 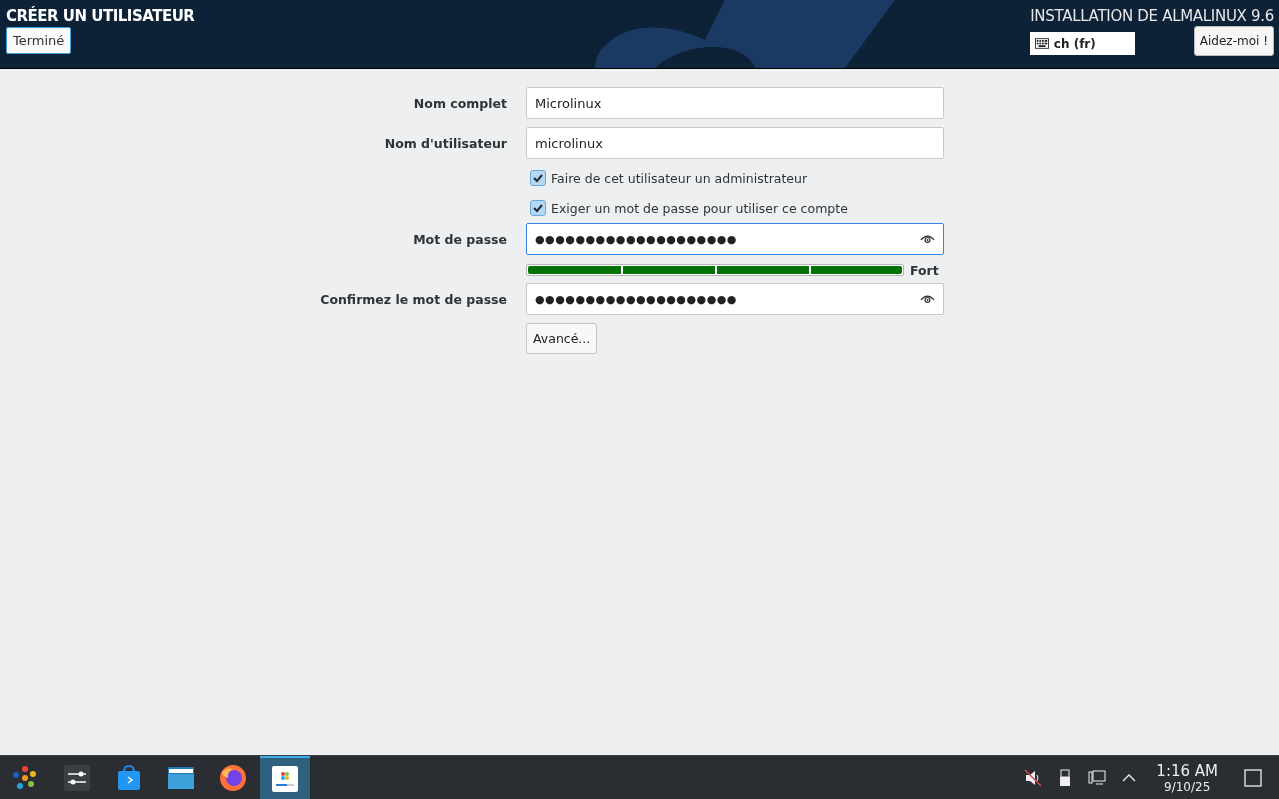 What do you see at coordinates (1233, 41) in the screenshot?
I see `help-button: Aidez-moi !` at bounding box center [1233, 41].